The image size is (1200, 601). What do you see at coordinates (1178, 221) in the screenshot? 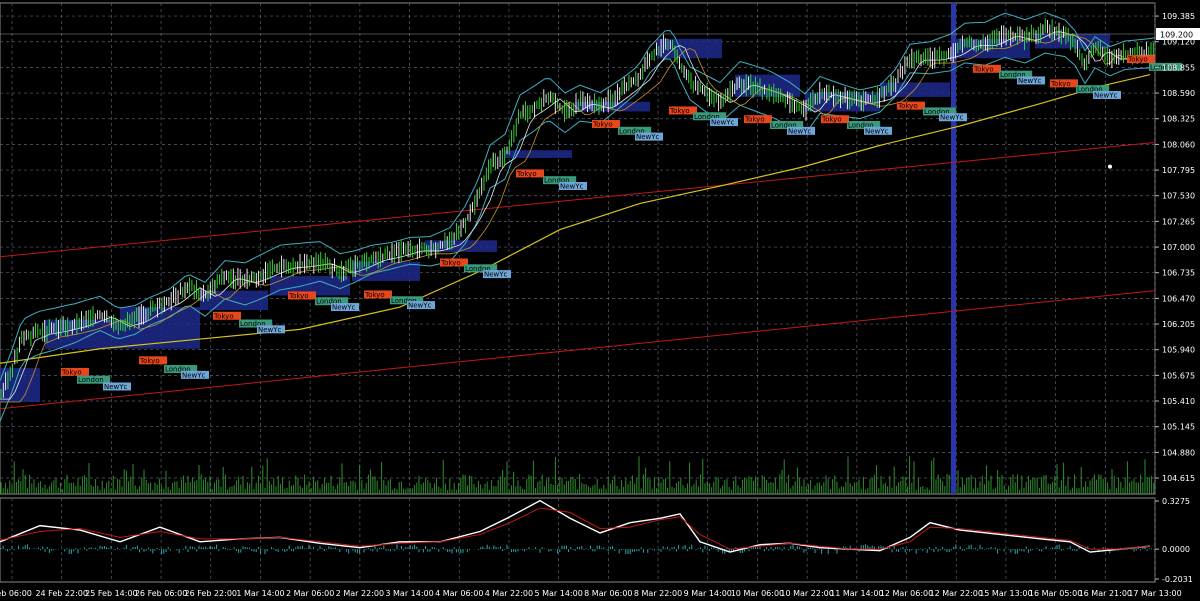
I see `y-tick-label: 107.265` at bounding box center [1178, 221].